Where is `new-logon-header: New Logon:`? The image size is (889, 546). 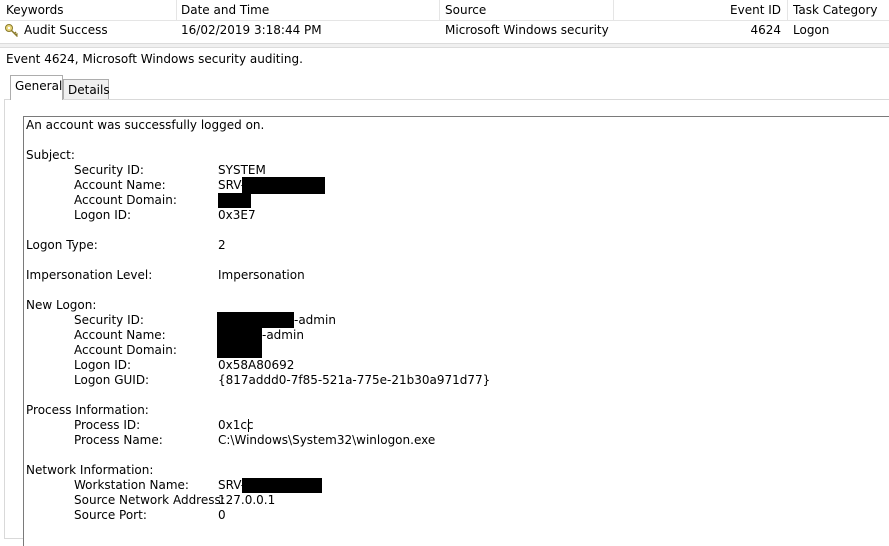 new-logon-header: New Logon: is located at coordinates (61, 305).